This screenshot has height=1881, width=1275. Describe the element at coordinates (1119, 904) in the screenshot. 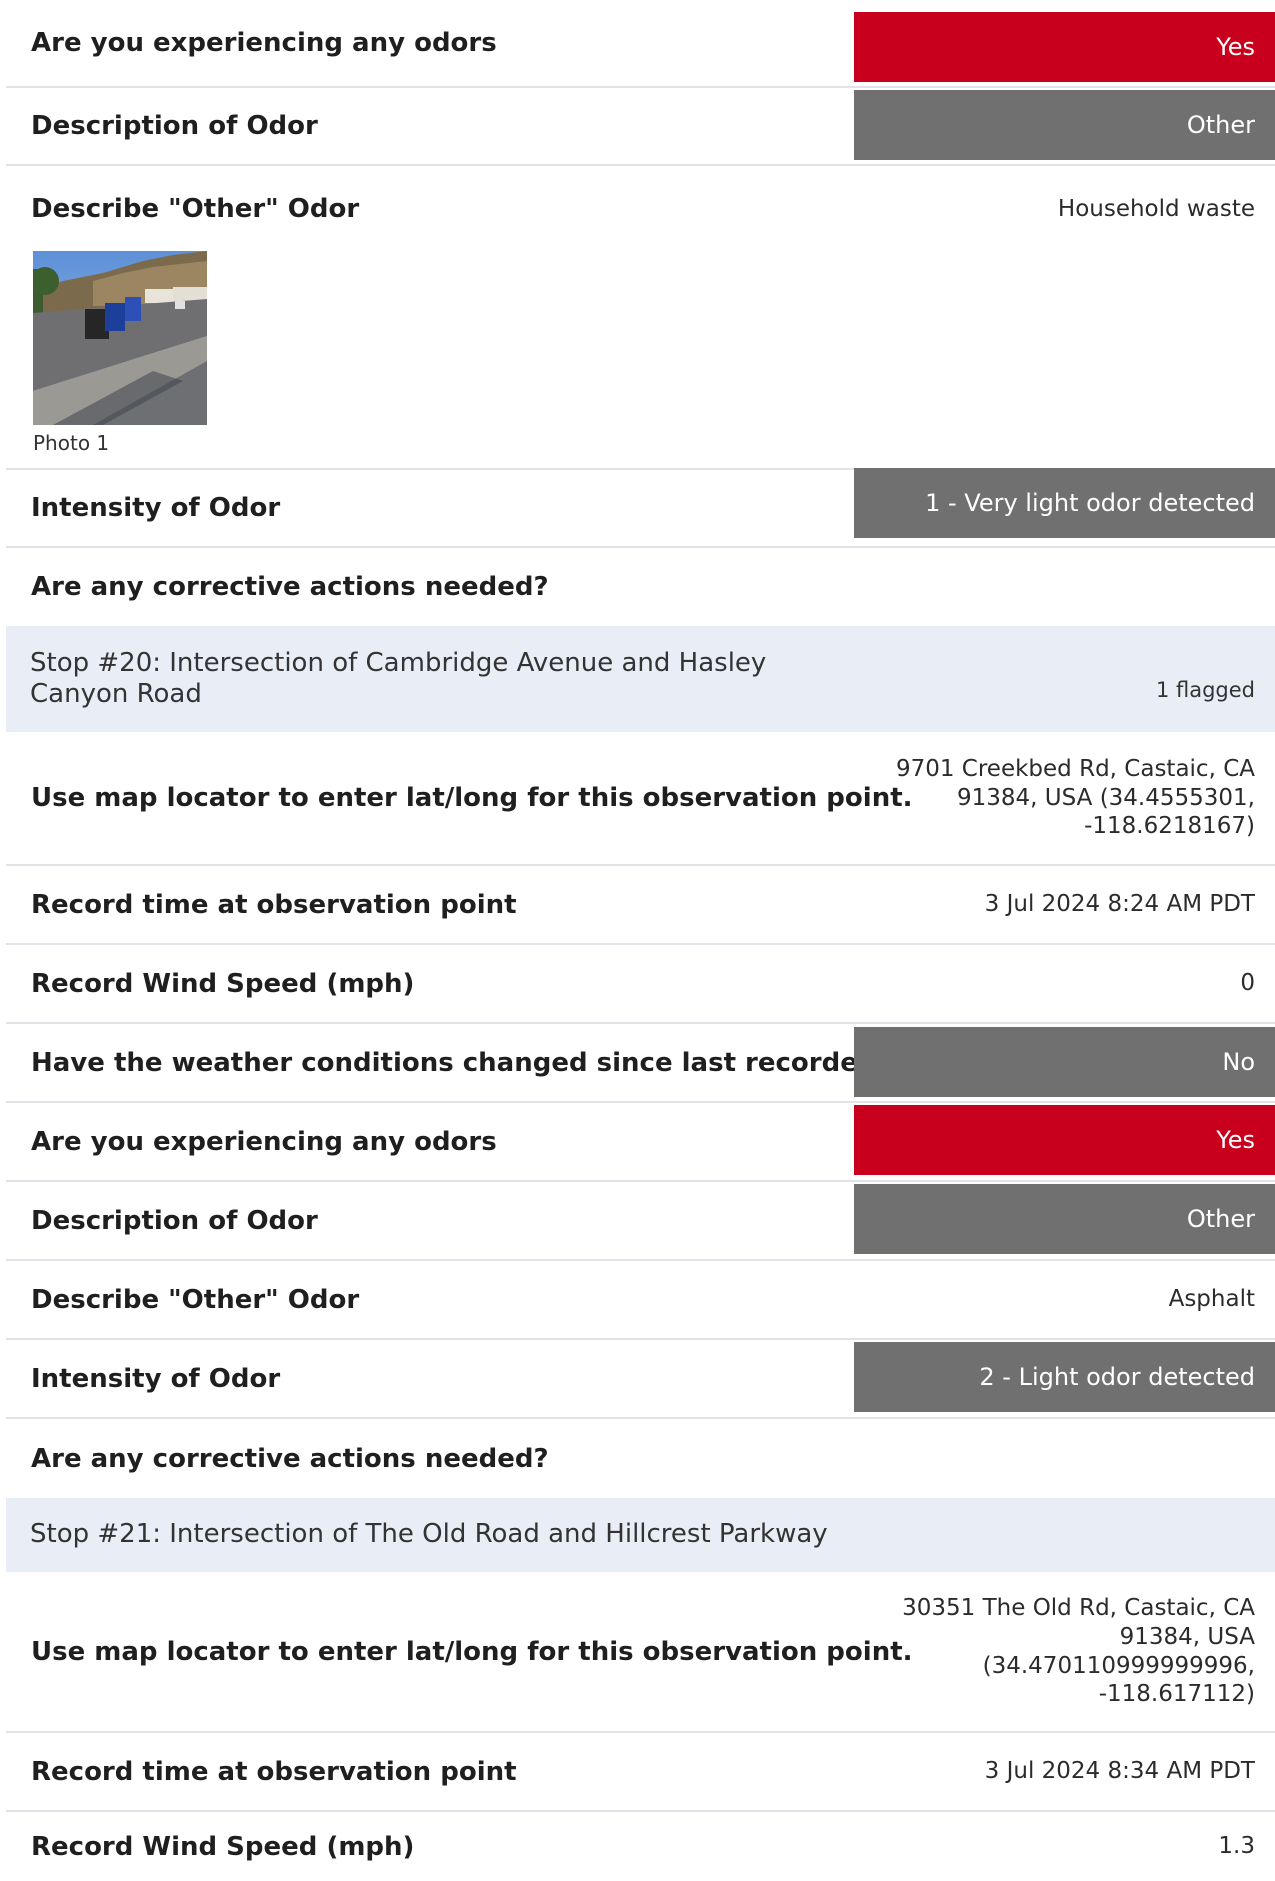

I see `answer-value: 3 Jul 2024 8:24 AM PDT` at that location.